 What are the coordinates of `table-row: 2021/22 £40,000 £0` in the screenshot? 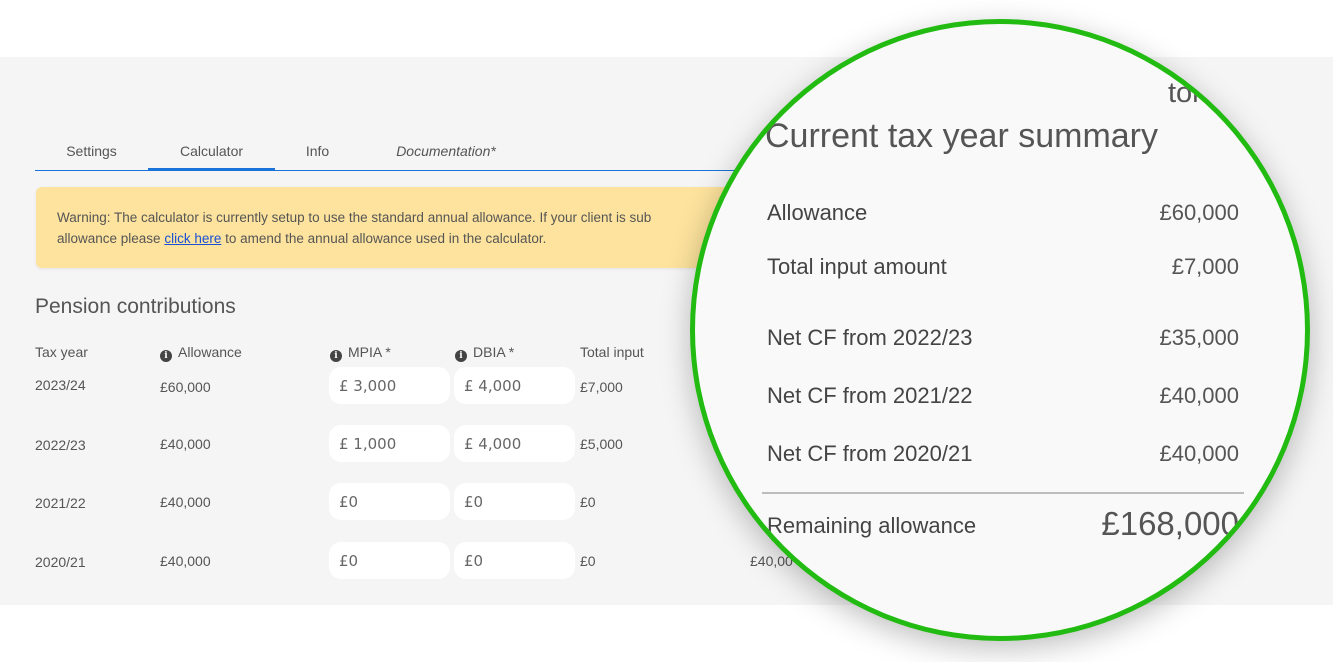 It's located at (380, 503).